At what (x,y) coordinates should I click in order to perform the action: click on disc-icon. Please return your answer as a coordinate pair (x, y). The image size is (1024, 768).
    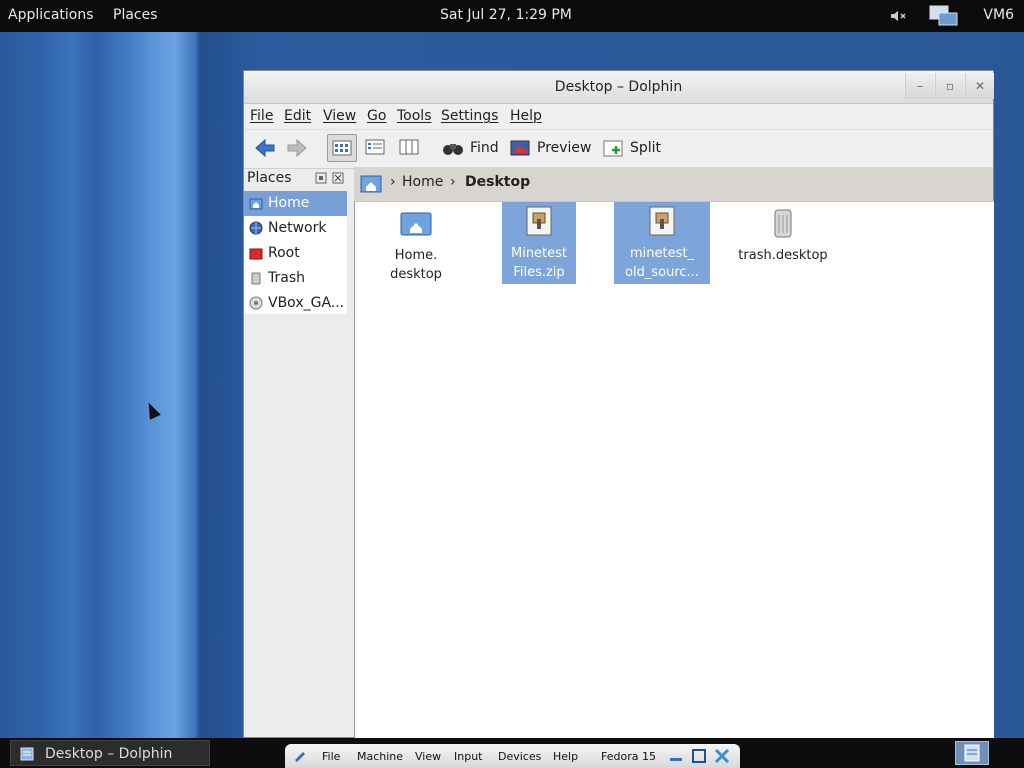
    Looking at the image, I should click on (256, 303).